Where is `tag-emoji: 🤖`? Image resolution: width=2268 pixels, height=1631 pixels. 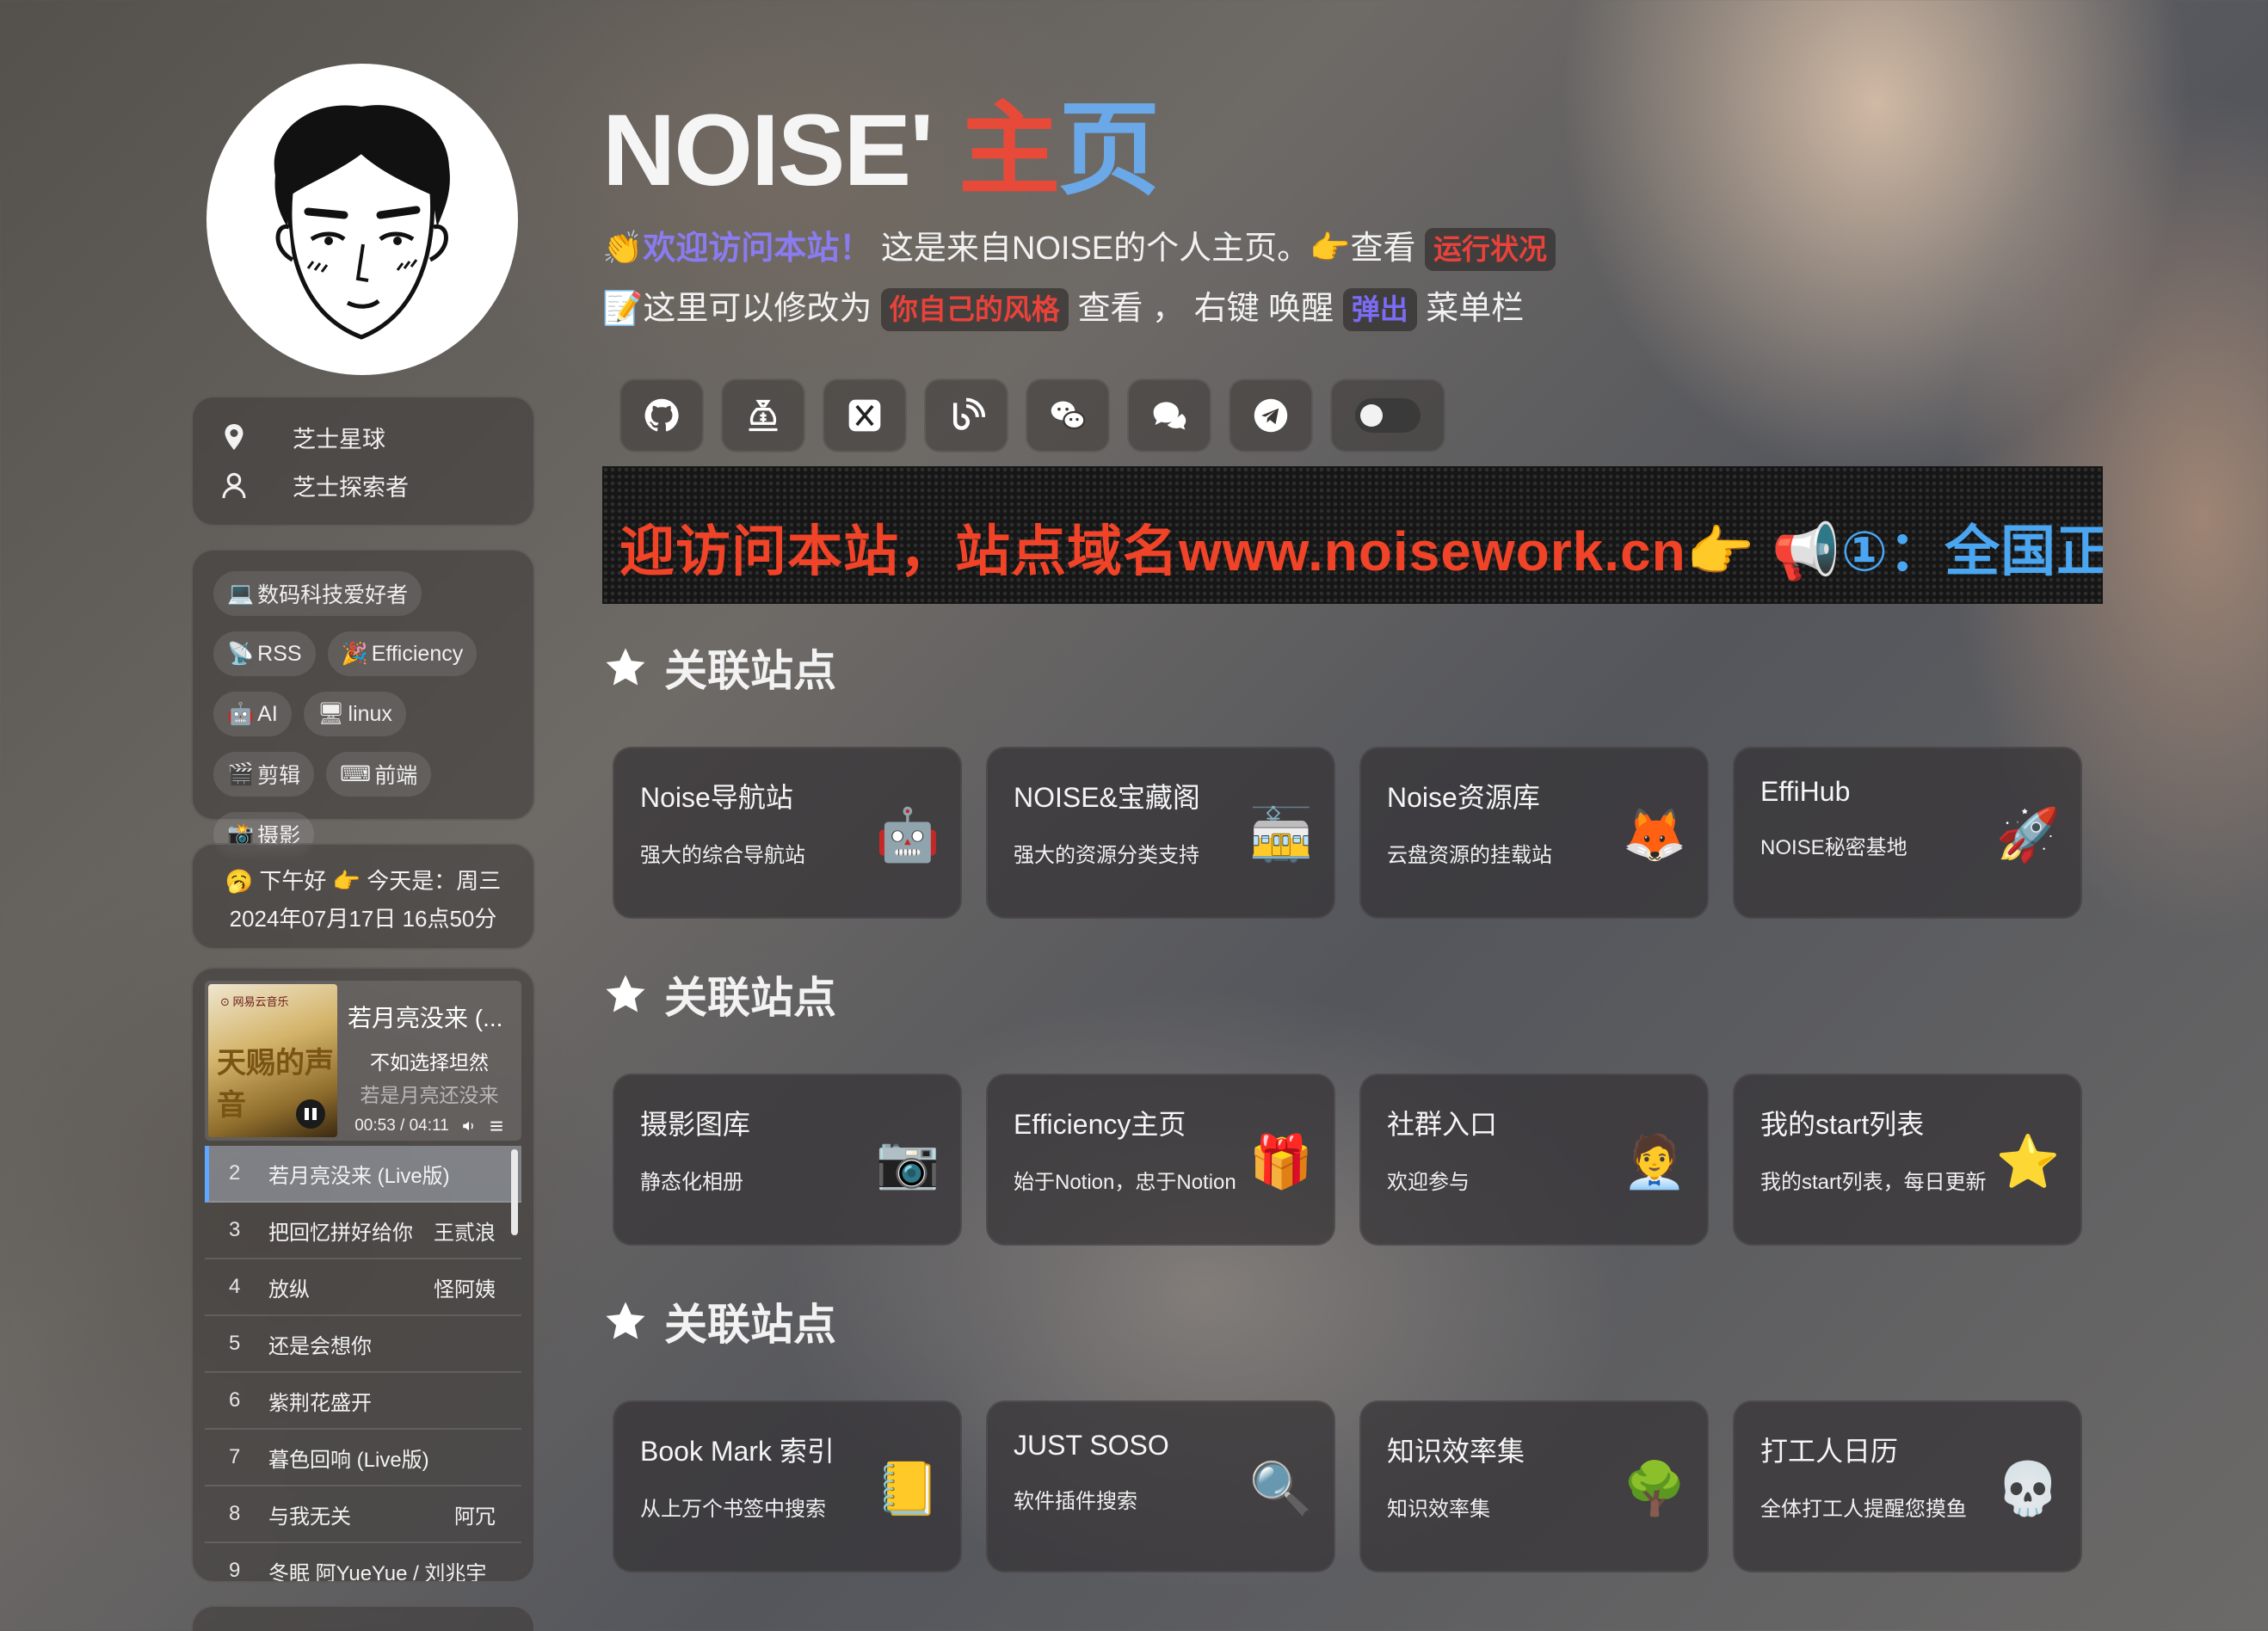
tag-emoji: 🤖 is located at coordinates (241, 713).